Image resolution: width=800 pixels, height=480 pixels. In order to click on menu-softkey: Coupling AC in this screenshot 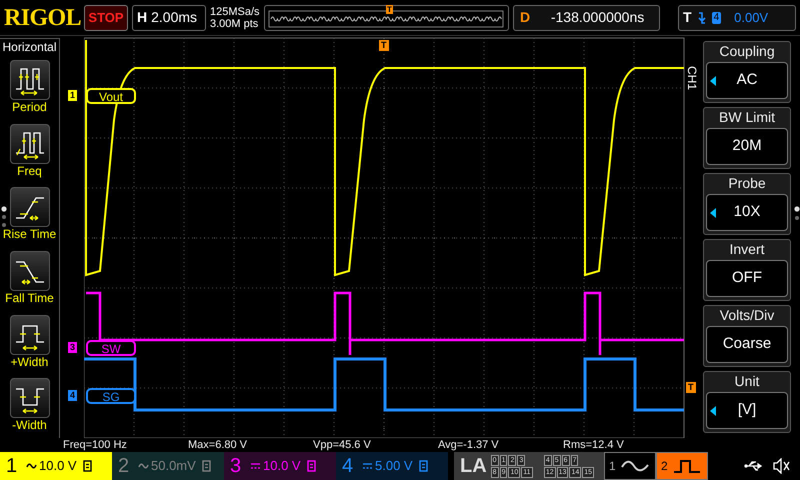, I will do `click(747, 72)`.